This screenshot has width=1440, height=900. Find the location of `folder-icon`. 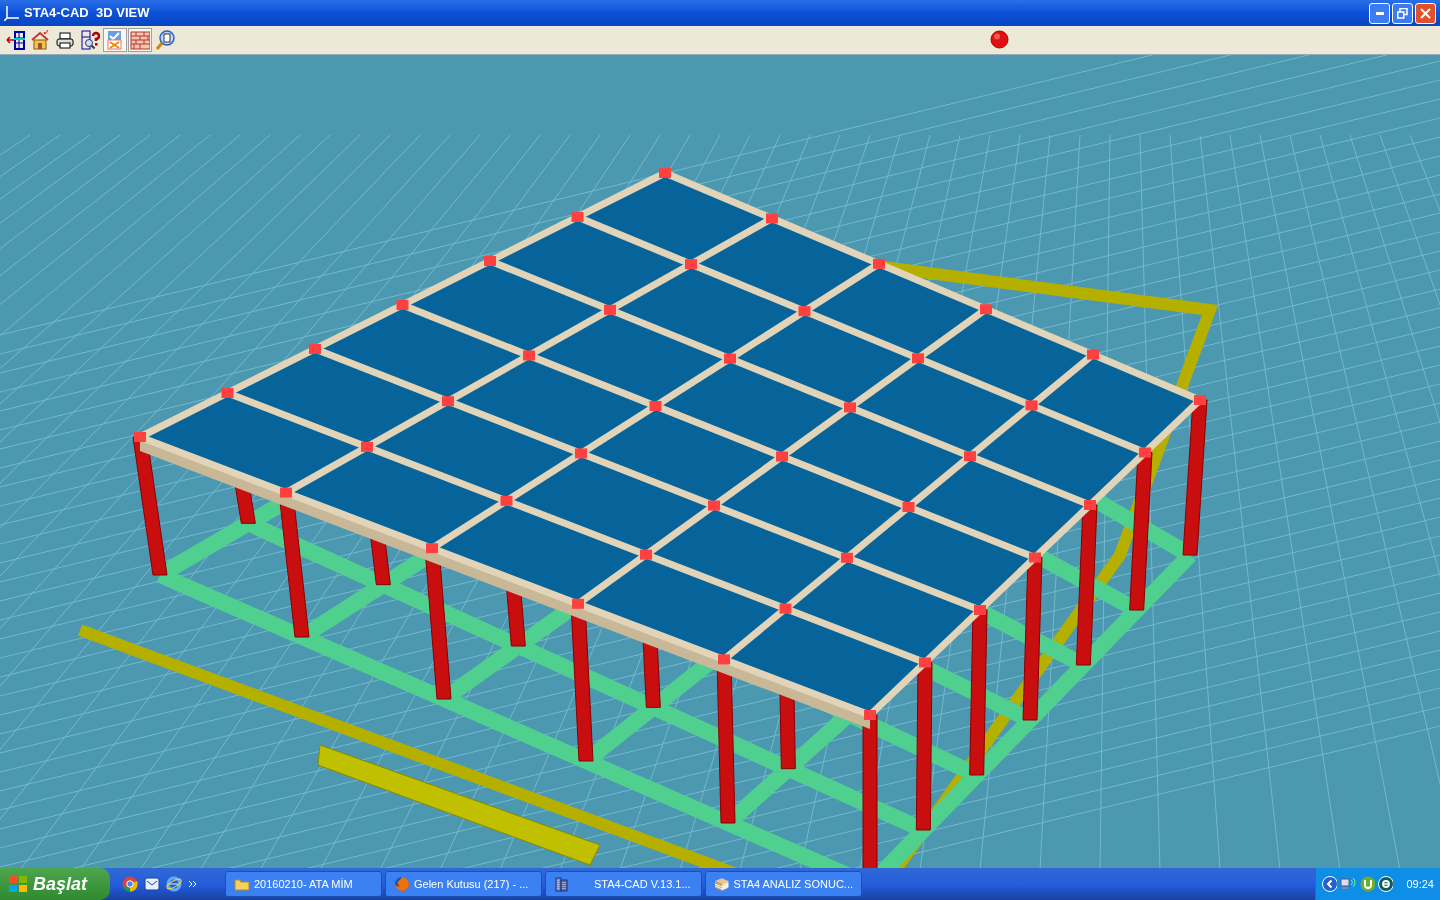

folder-icon is located at coordinates (242, 884).